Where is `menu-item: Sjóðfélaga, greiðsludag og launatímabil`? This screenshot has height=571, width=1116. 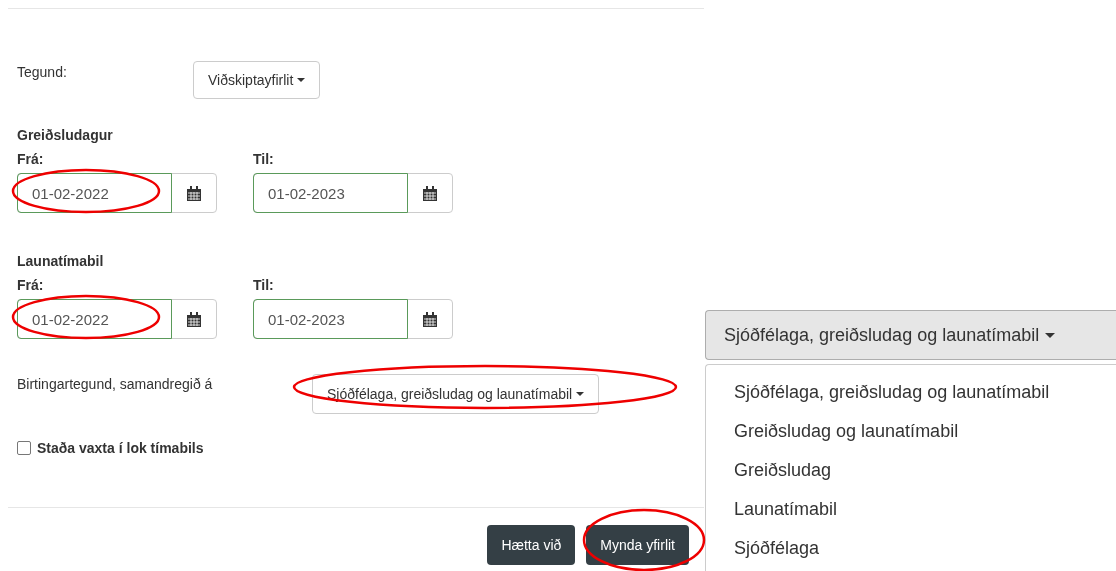 menu-item: Sjóðfélaga, greiðsludag og launatímabil is located at coordinates (911, 392).